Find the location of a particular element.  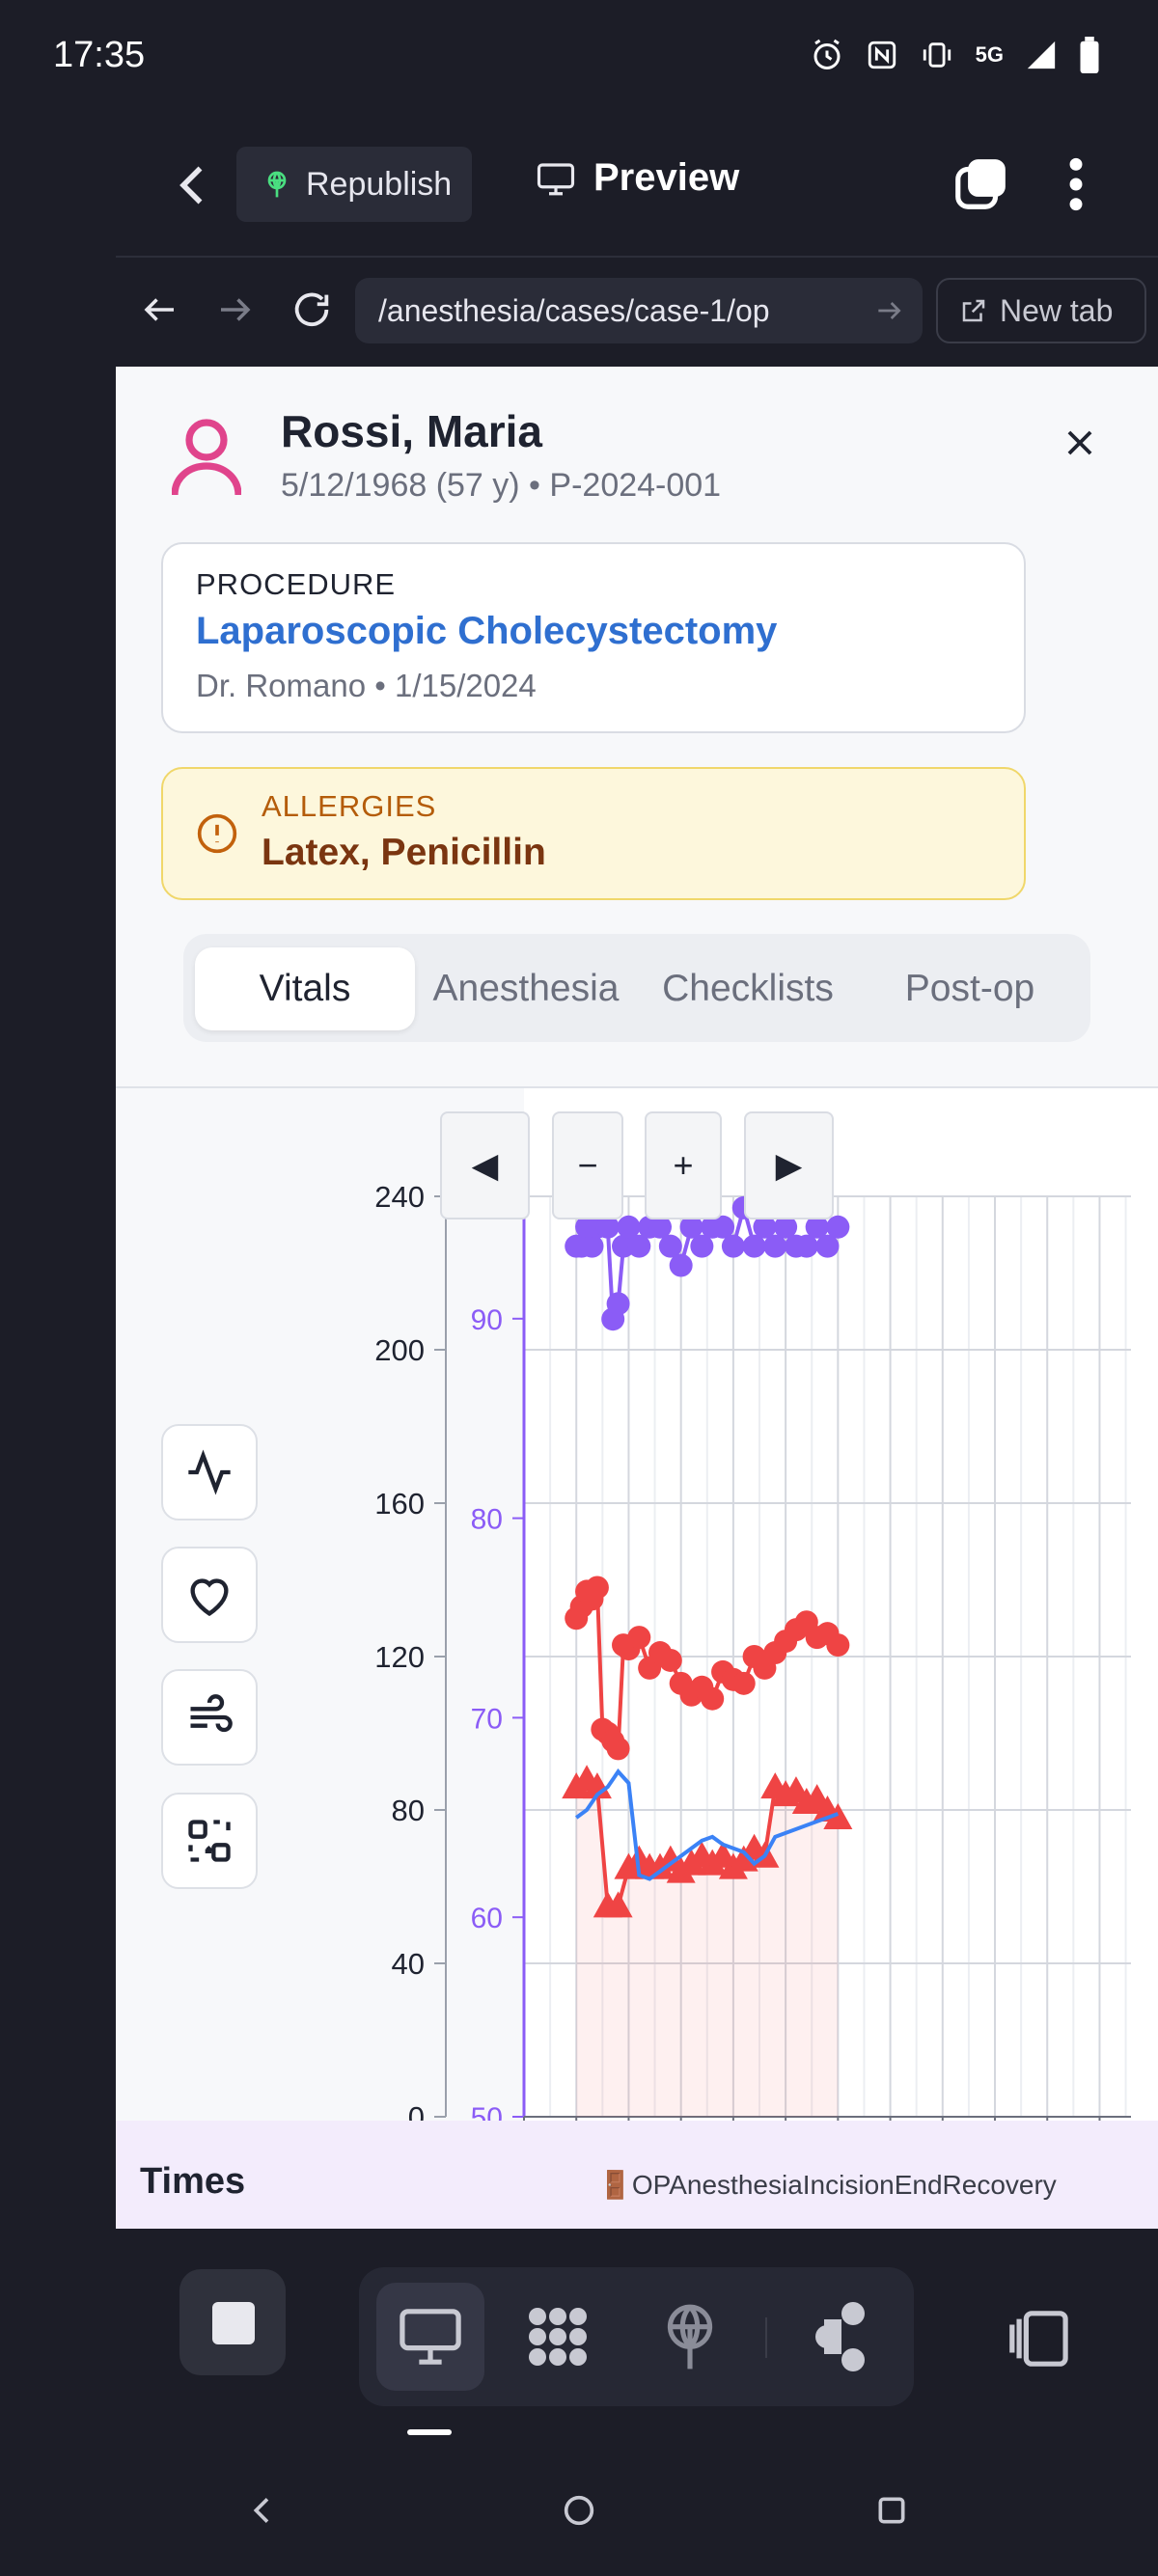

system-recents-icon is located at coordinates (891, 2511).